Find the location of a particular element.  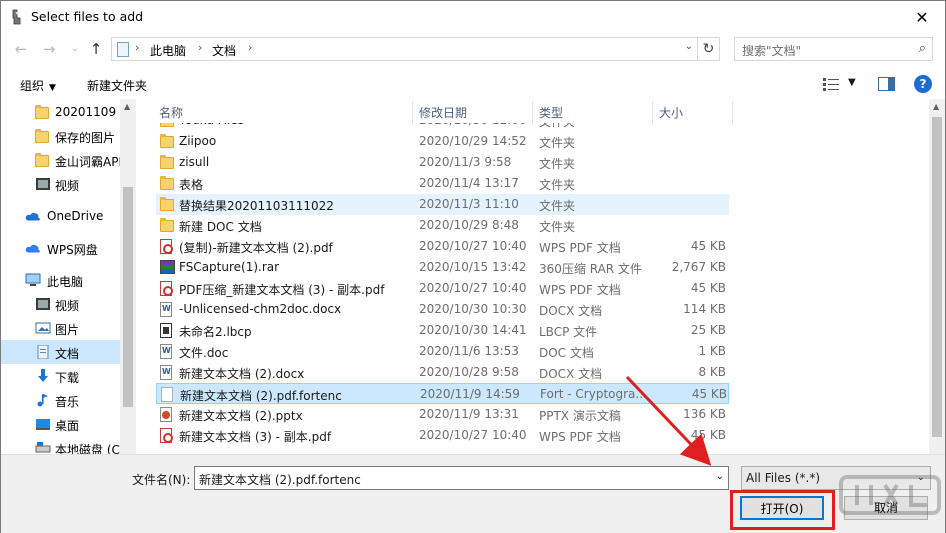

column-header-date: 修改日期 is located at coordinates (443, 112).